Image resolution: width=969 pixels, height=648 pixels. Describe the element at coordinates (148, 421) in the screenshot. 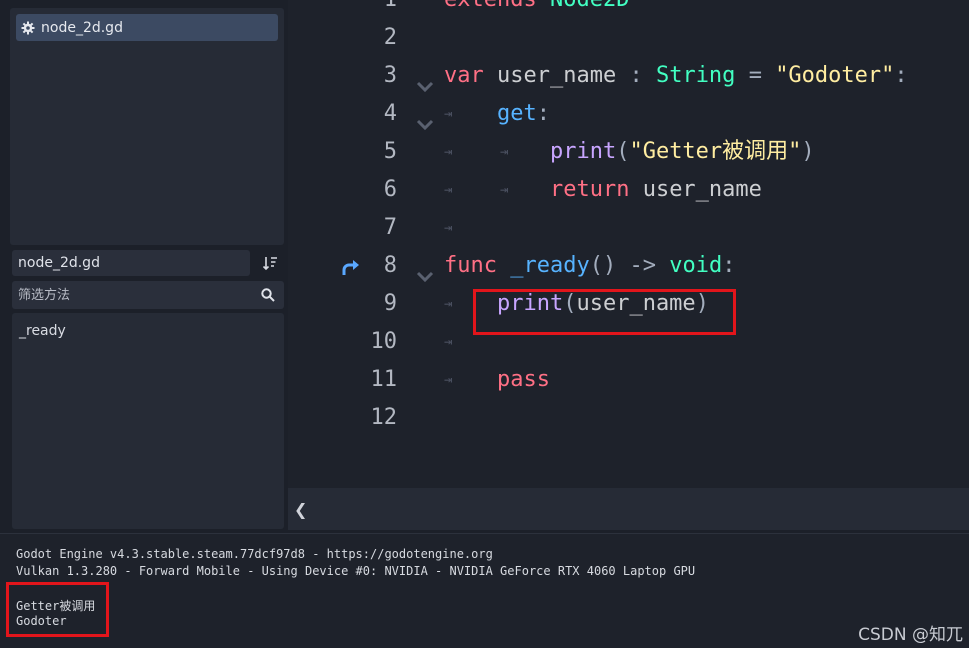

I see `method-list-panel: _ready` at that location.